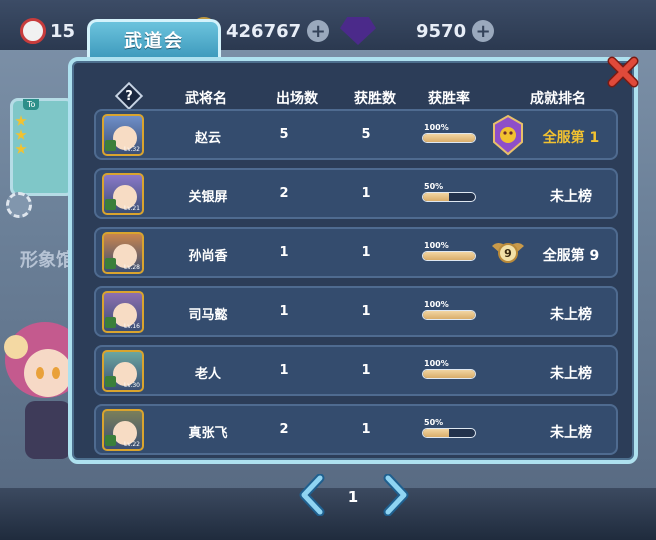  What do you see at coordinates (571, 138) in the screenshot?
I see `achievement-rank: 全服第 1` at bounding box center [571, 138].